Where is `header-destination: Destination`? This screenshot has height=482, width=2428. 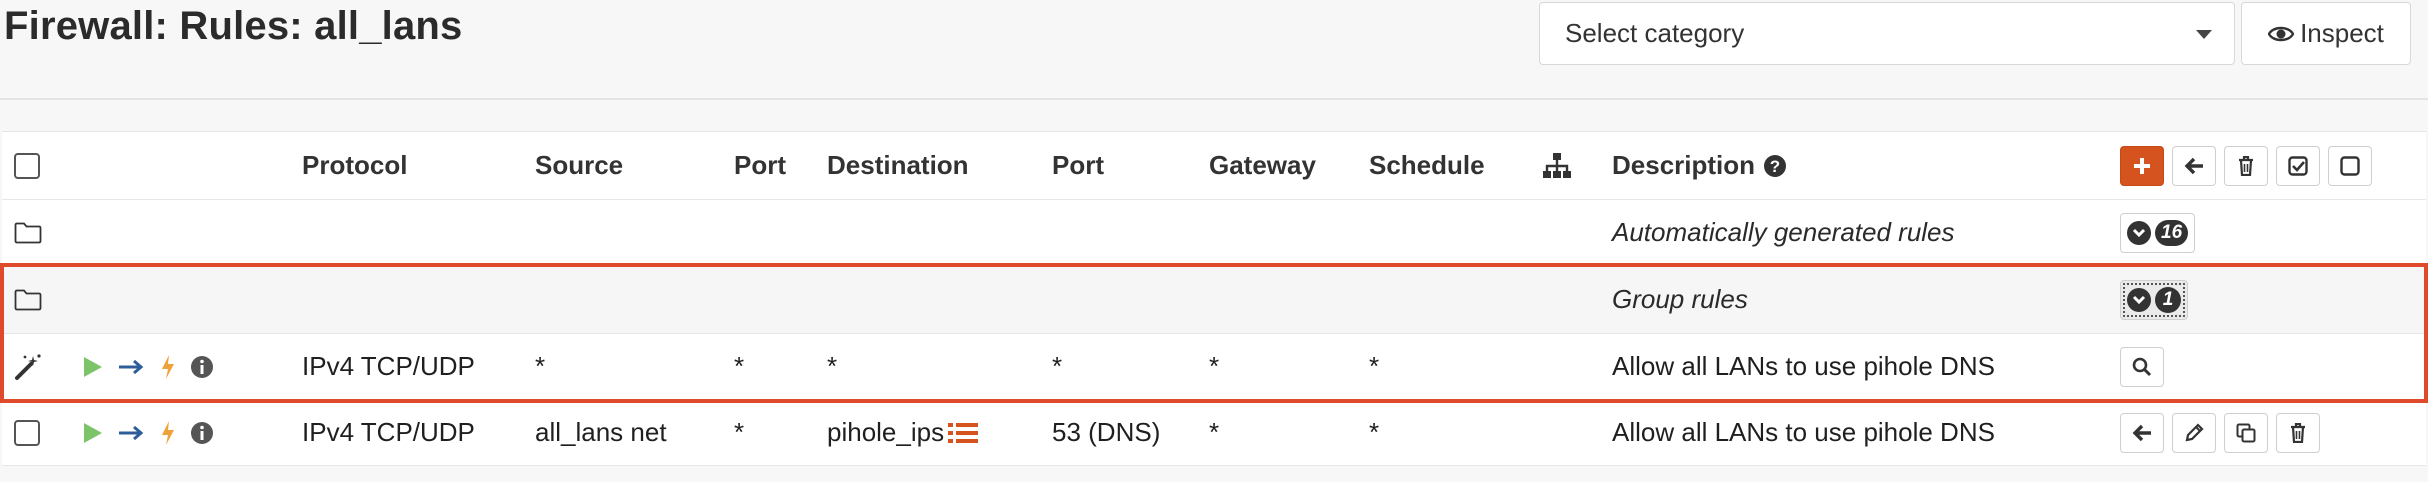
header-destination: Destination is located at coordinates (898, 165).